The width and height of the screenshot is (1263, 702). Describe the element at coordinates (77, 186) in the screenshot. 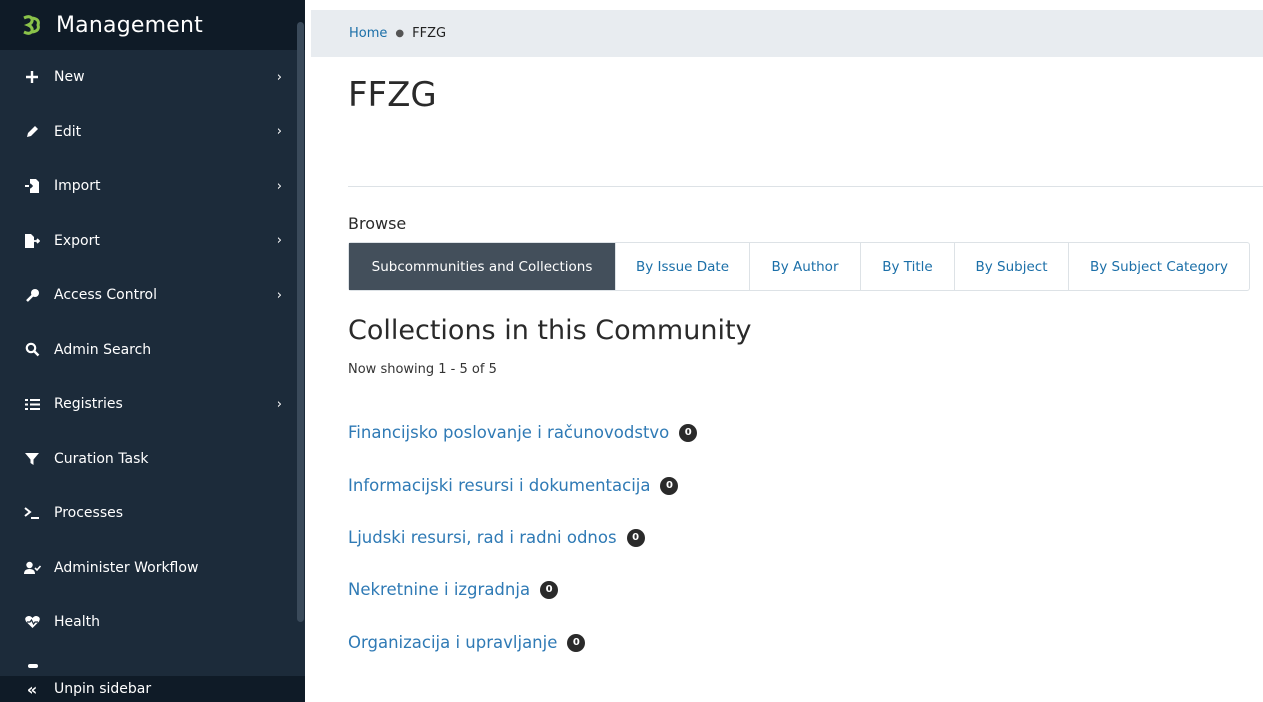

I see `sidebar-item-label: Import` at that location.